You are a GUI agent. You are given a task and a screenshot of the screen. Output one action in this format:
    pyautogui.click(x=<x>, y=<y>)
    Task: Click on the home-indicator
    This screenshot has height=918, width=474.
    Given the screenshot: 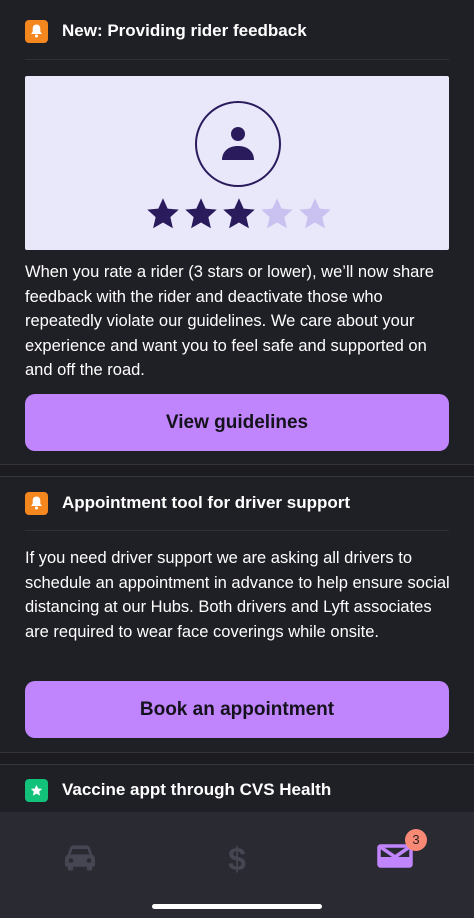 What is the action you would take?
    pyautogui.click(x=237, y=906)
    